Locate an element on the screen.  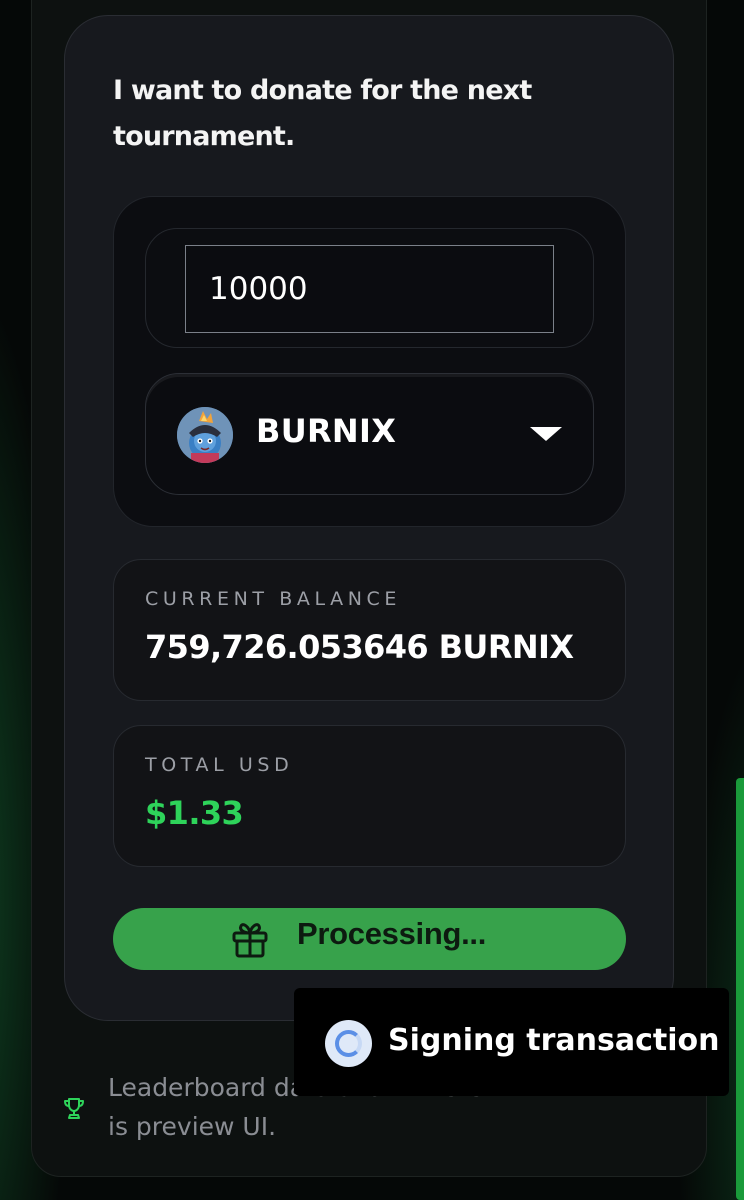
signing-toast: Signing transaction is located at coordinates (511, 1042).